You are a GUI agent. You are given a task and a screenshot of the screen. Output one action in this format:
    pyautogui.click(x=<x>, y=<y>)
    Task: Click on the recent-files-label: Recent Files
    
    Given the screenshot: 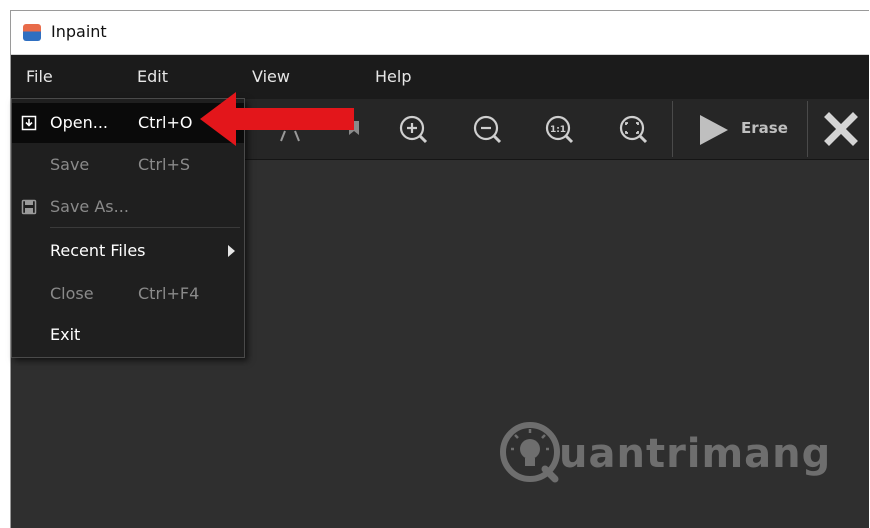 What is the action you would take?
    pyautogui.click(x=98, y=250)
    